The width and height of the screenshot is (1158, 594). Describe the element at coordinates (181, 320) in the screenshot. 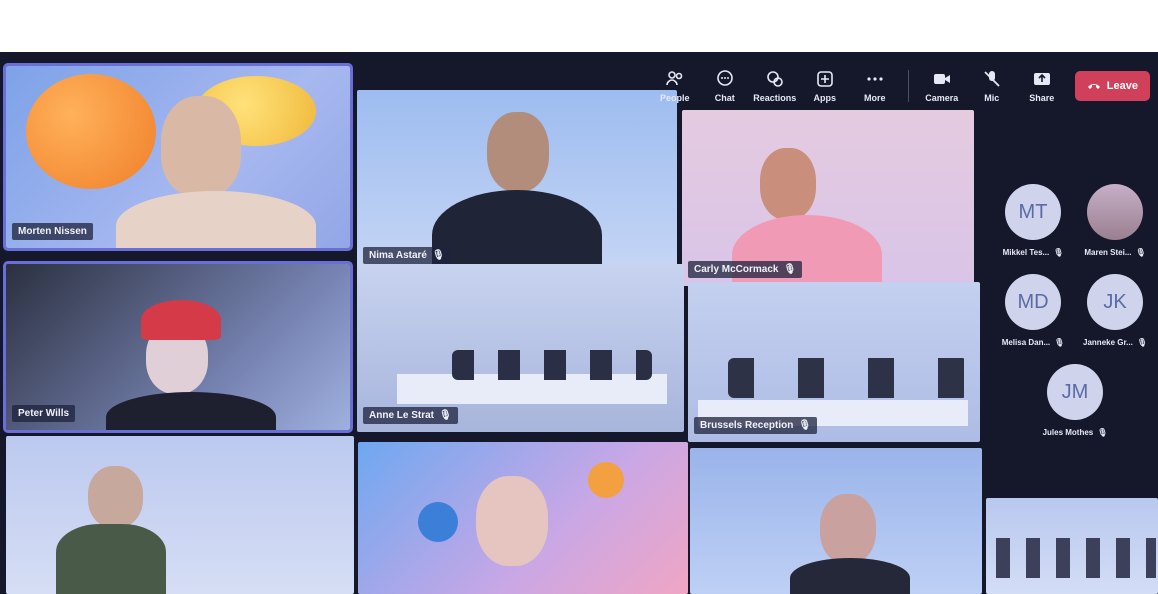

I see `santa-hat` at that location.